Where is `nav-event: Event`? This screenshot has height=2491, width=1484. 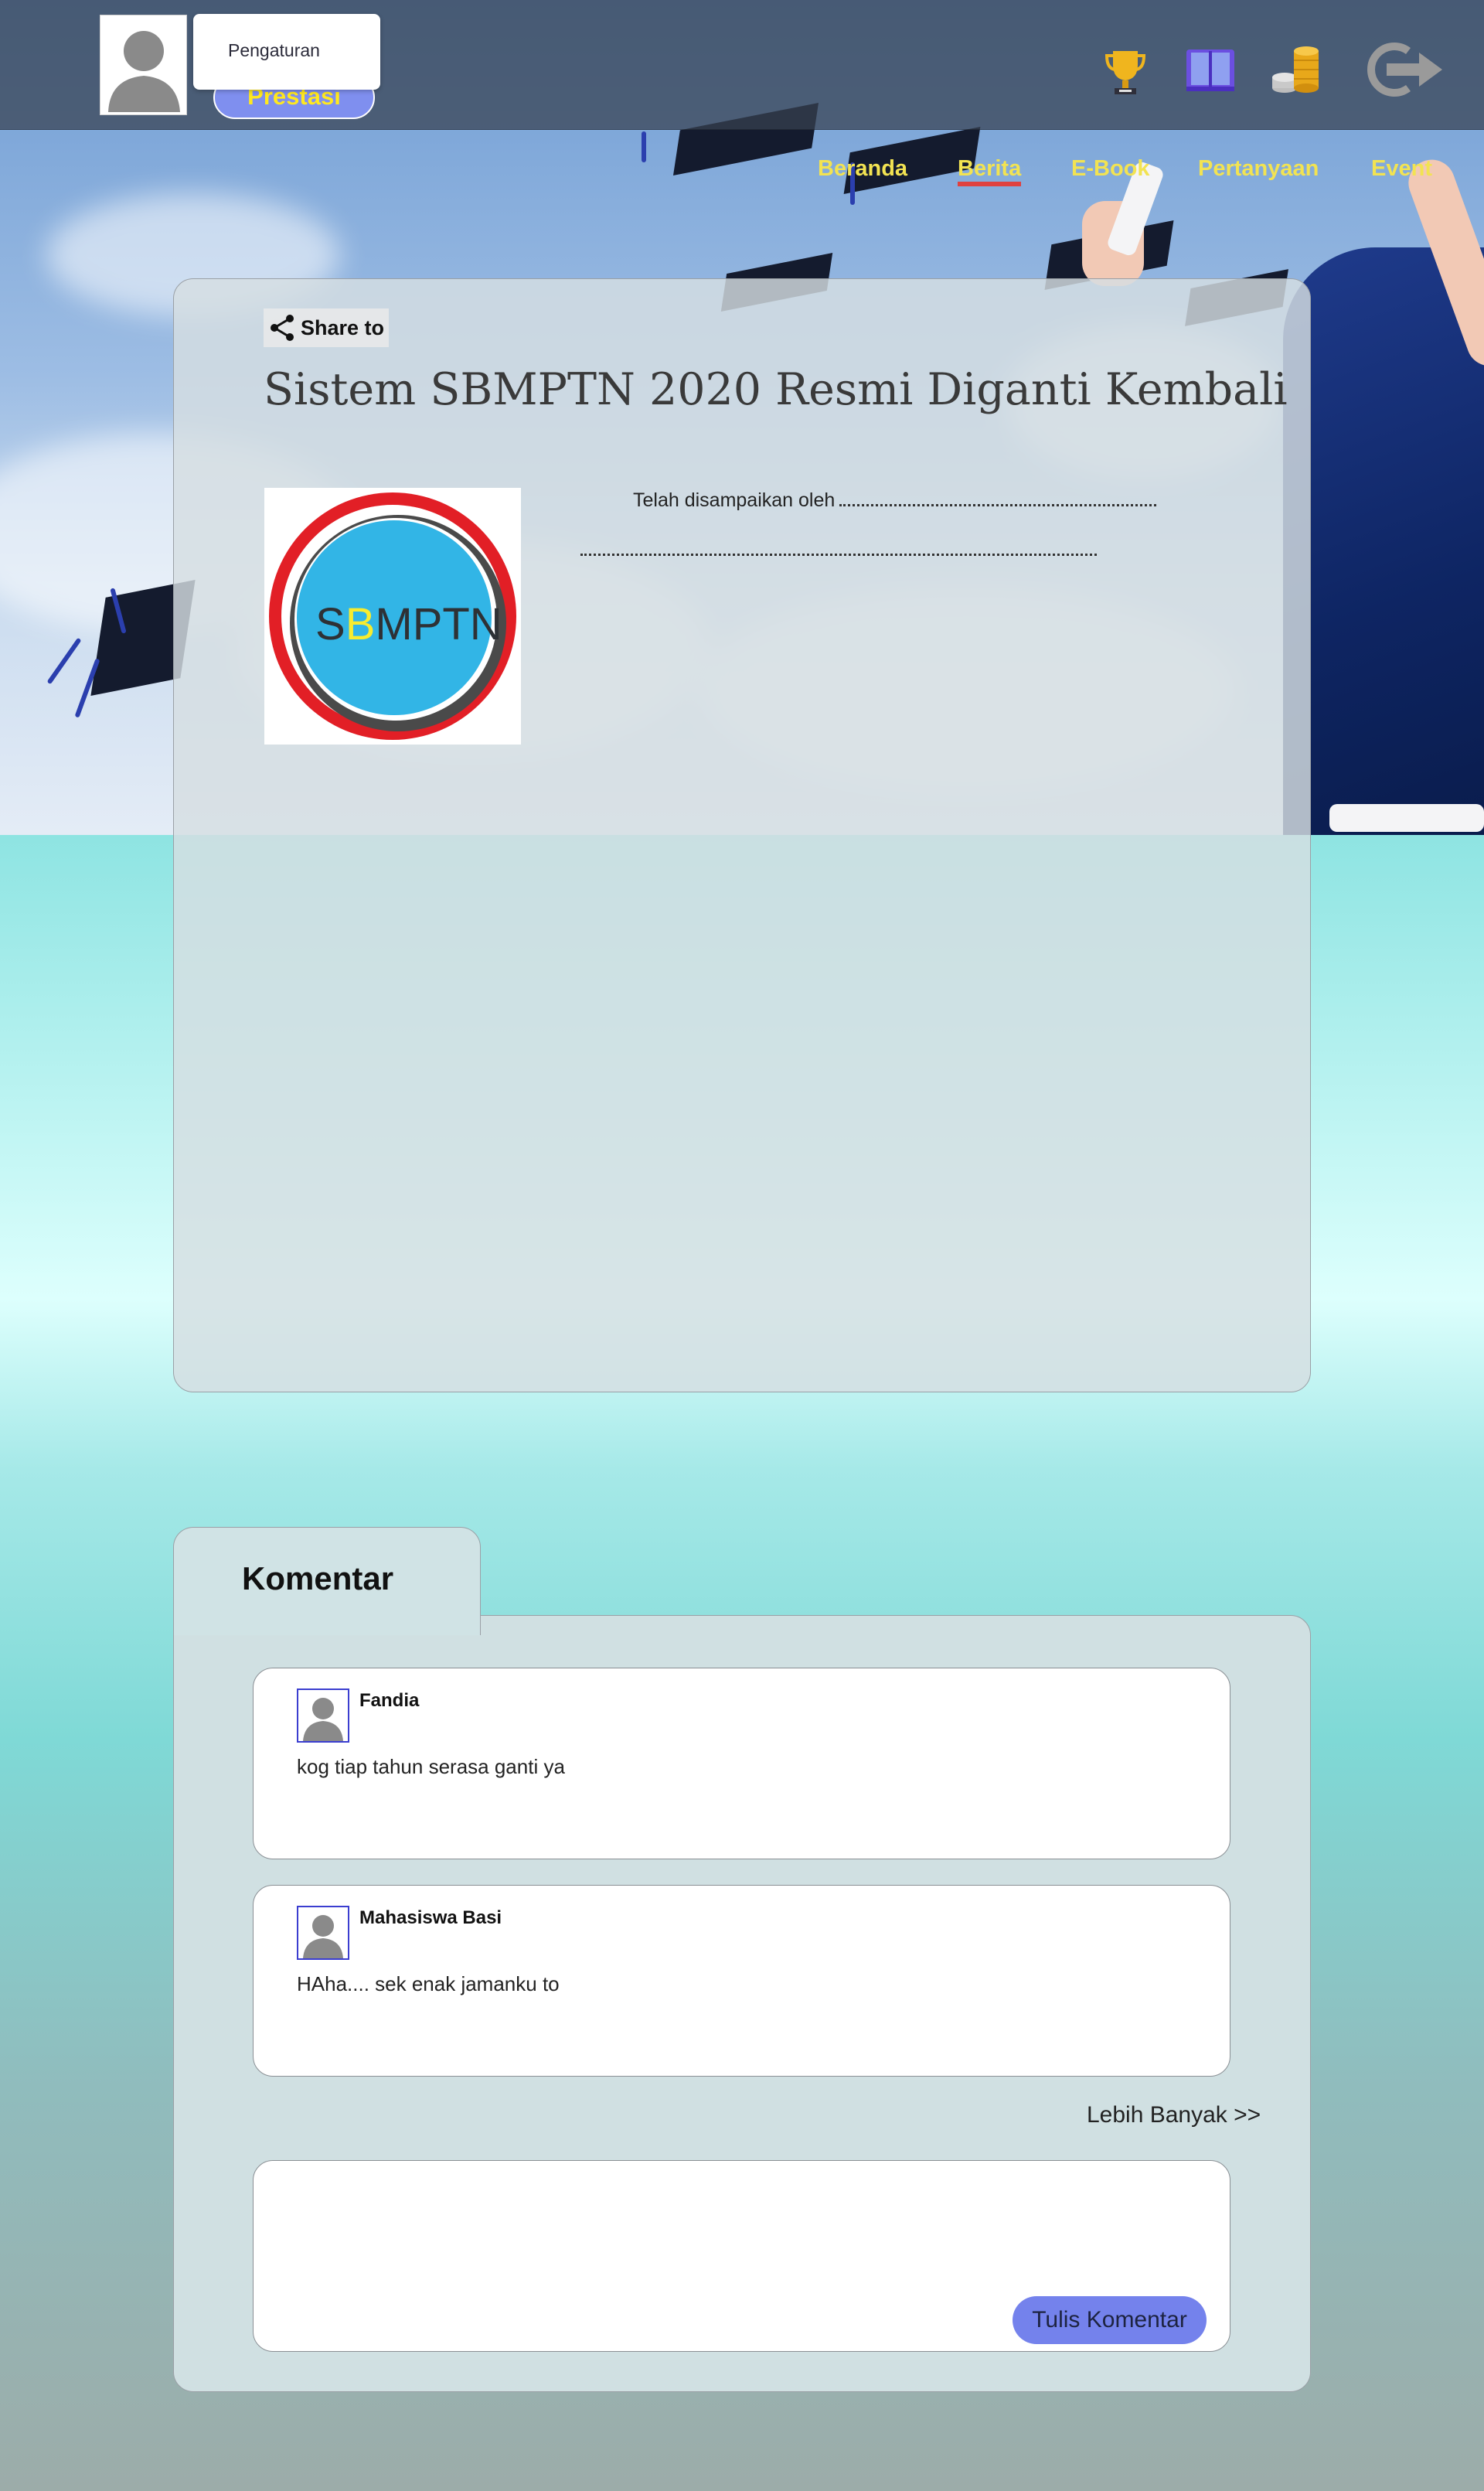 nav-event: Event is located at coordinates (1401, 169).